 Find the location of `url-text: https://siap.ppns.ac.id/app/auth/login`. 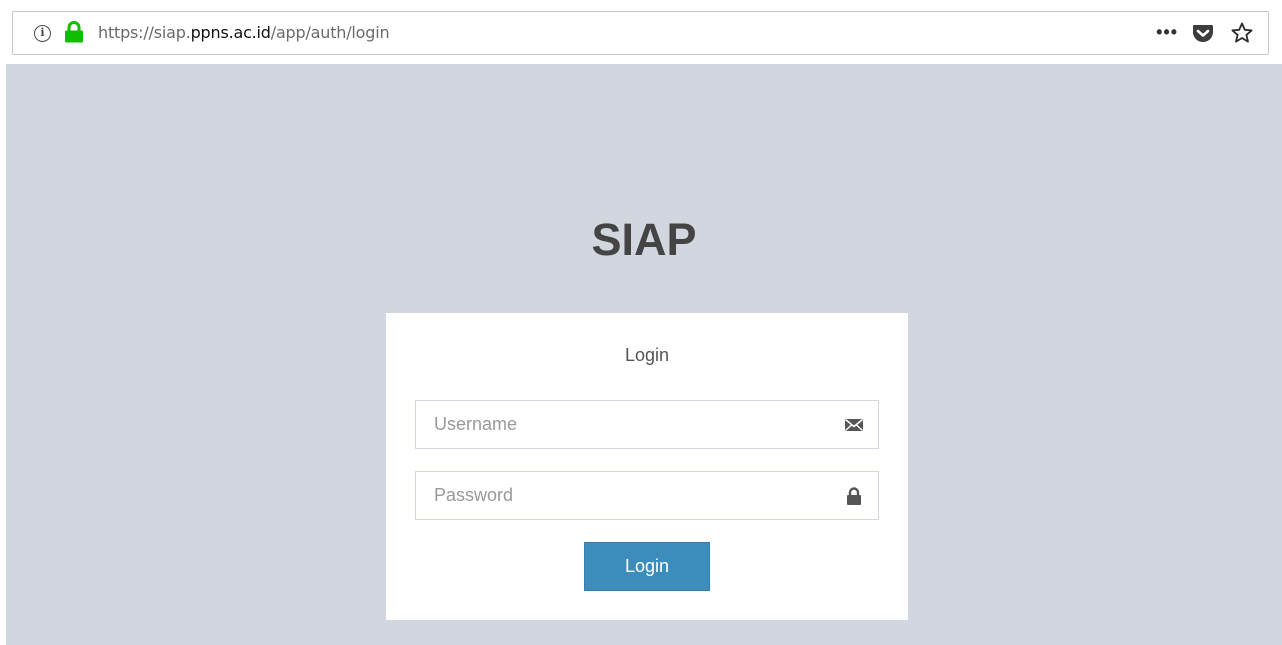

url-text: https://siap.ppns.ac.id/app/auth/login is located at coordinates (244, 32).